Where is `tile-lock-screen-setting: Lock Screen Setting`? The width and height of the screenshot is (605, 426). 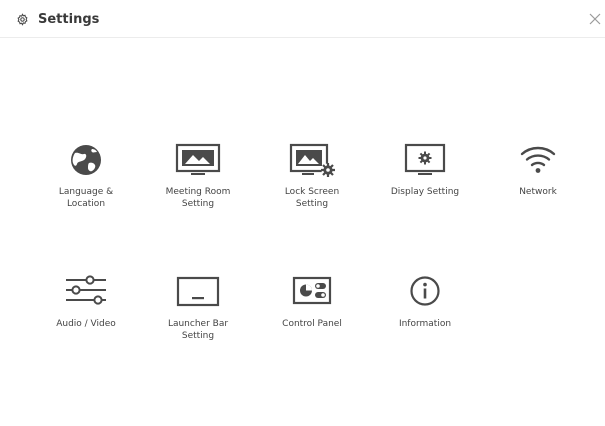 tile-lock-screen-setting: Lock Screen Setting is located at coordinates (312, 188).